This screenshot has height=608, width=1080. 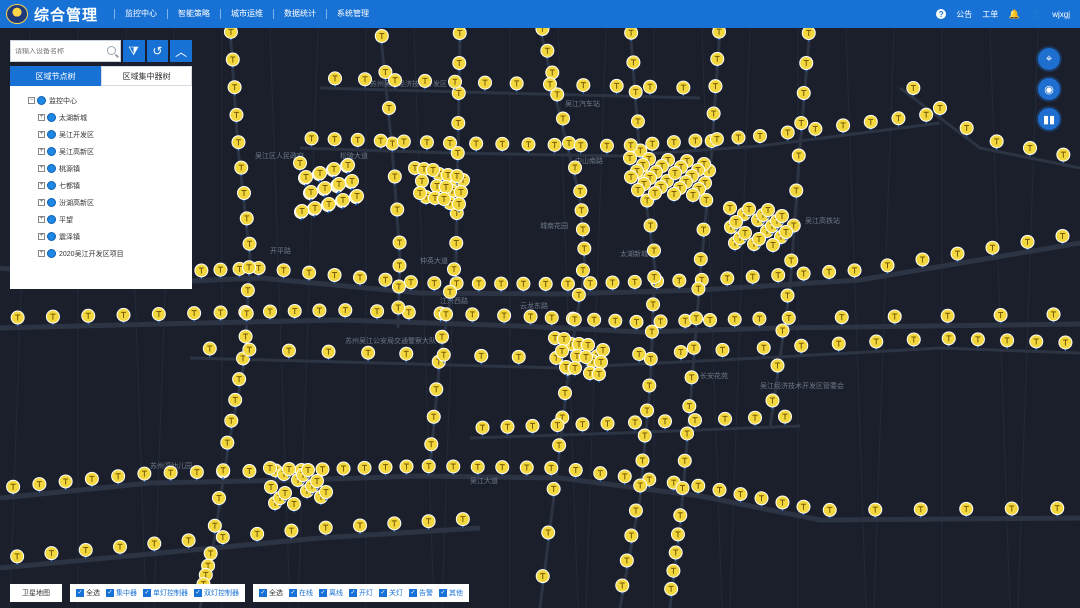 What do you see at coordinates (121, 593) in the screenshot?
I see `filter-concentrator: ✓ 集中器` at bounding box center [121, 593].